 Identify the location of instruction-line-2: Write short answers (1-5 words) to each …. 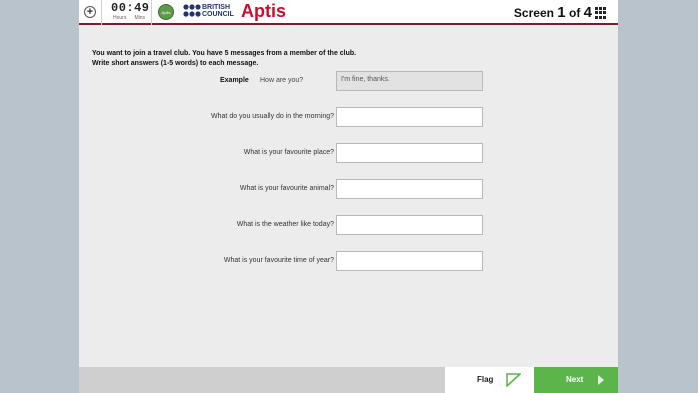
(175, 63).